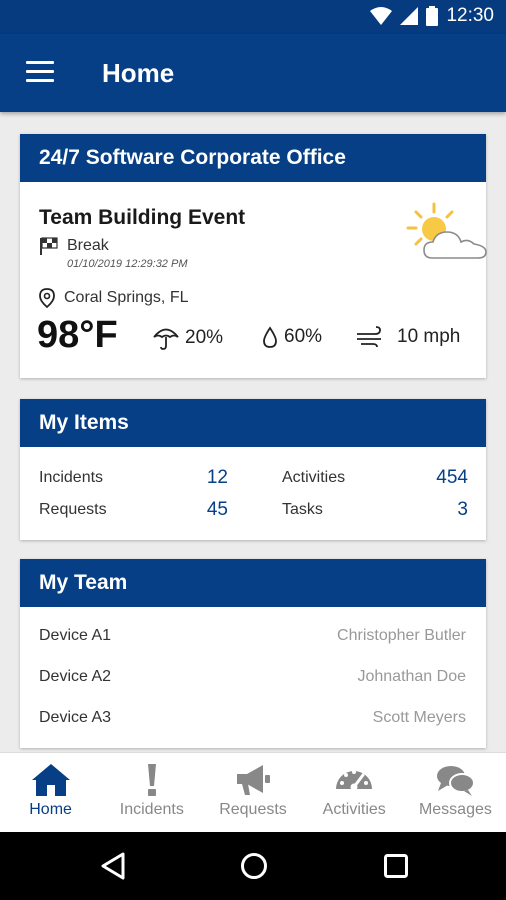  Describe the element at coordinates (470, 15) in the screenshot. I see `status-time: 12:30` at that location.